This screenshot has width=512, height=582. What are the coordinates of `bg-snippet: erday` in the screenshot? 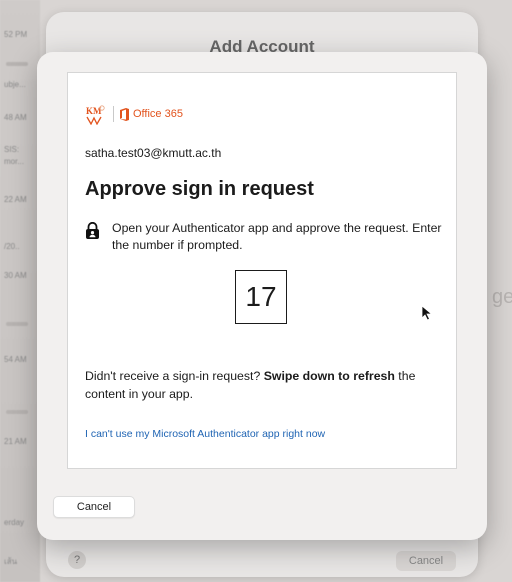 It's located at (14, 522).